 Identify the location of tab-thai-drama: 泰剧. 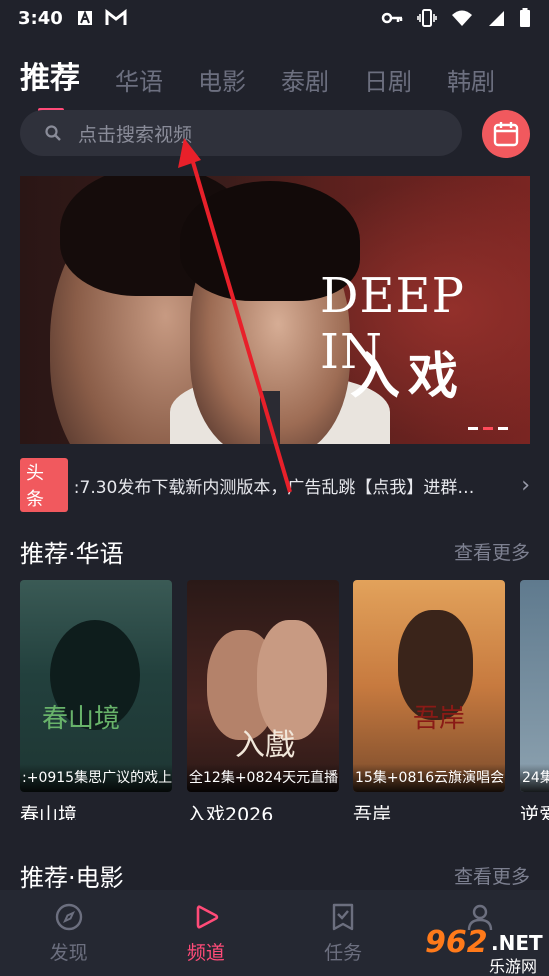
(305, 82).